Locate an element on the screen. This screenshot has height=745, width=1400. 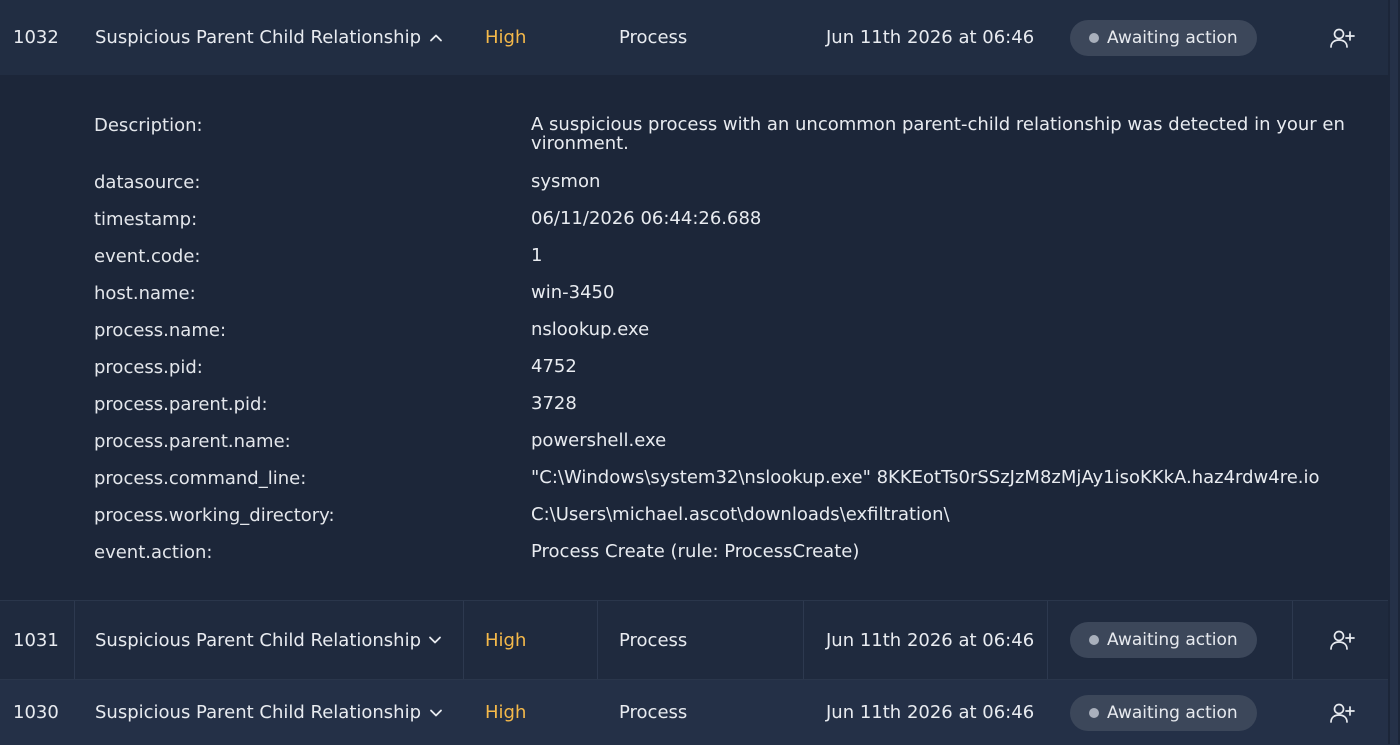
detail-key: process.pid: is located at coordinates (148, 367).